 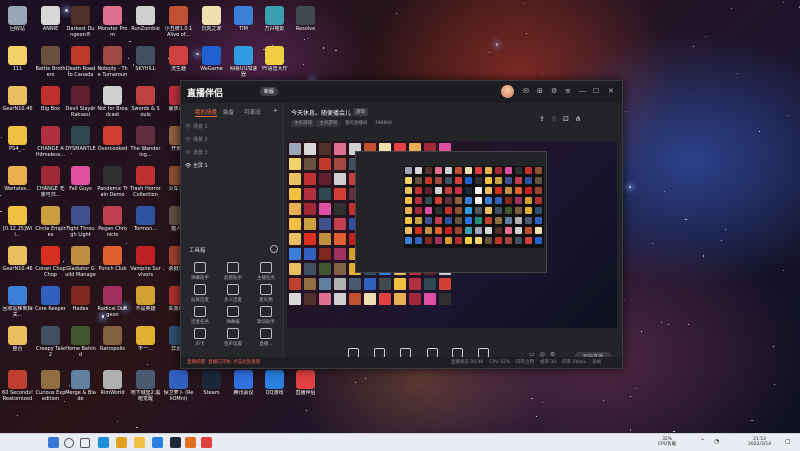 I want to click on tab-equipment: 装备, so click(x=228, y=112).